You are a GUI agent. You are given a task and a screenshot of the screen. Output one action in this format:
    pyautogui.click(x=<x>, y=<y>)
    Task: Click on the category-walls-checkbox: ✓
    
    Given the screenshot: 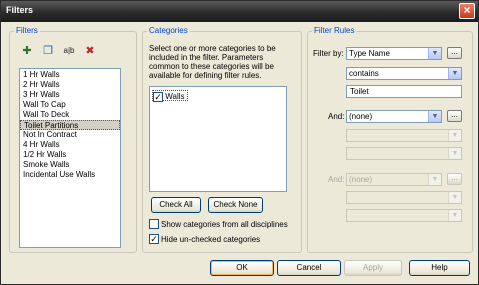 What is the action you would take?
    pyautogui.click(x=158, y=97)
    